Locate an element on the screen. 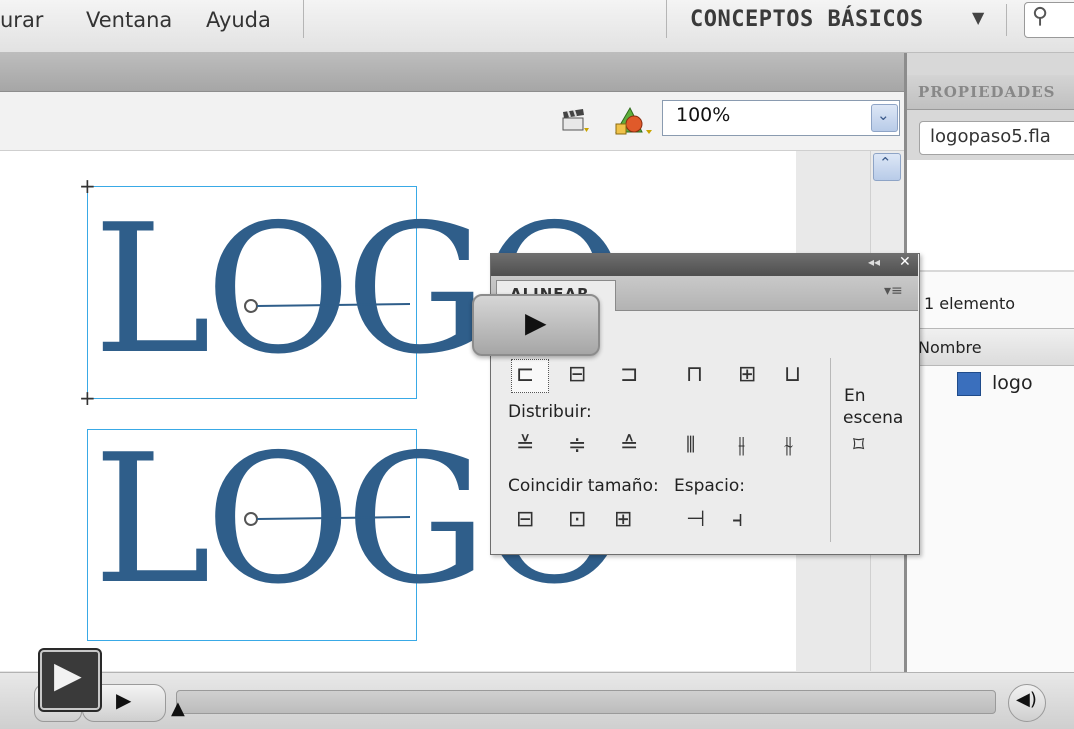 Image resolution: width=1074 pixels, height=729 pixels. spacing-label: Espacio: is located at coordinates (710, 486).